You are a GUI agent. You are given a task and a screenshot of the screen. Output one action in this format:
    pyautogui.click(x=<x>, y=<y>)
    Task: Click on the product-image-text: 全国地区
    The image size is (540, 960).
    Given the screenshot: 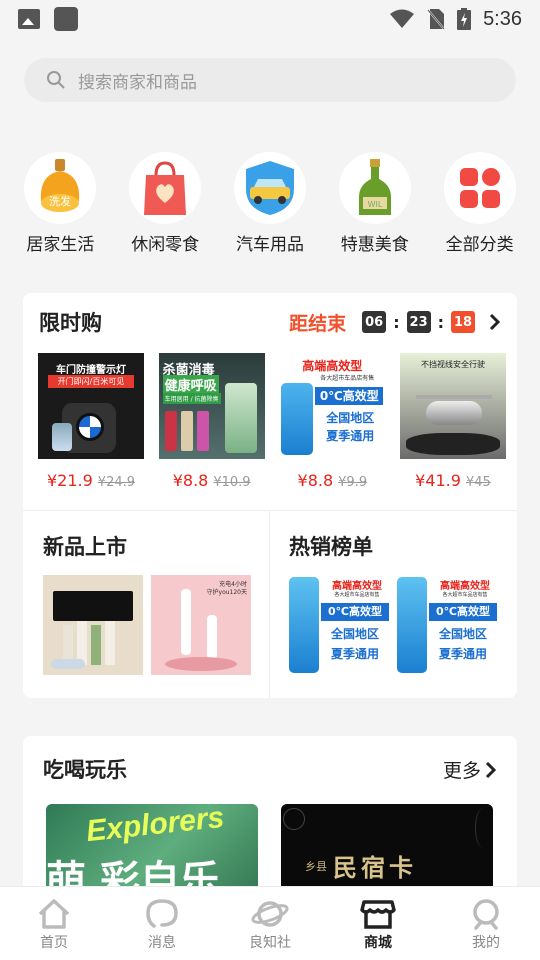 What is the action you would take?
    pyautogui.click(x=350, y=418)
    